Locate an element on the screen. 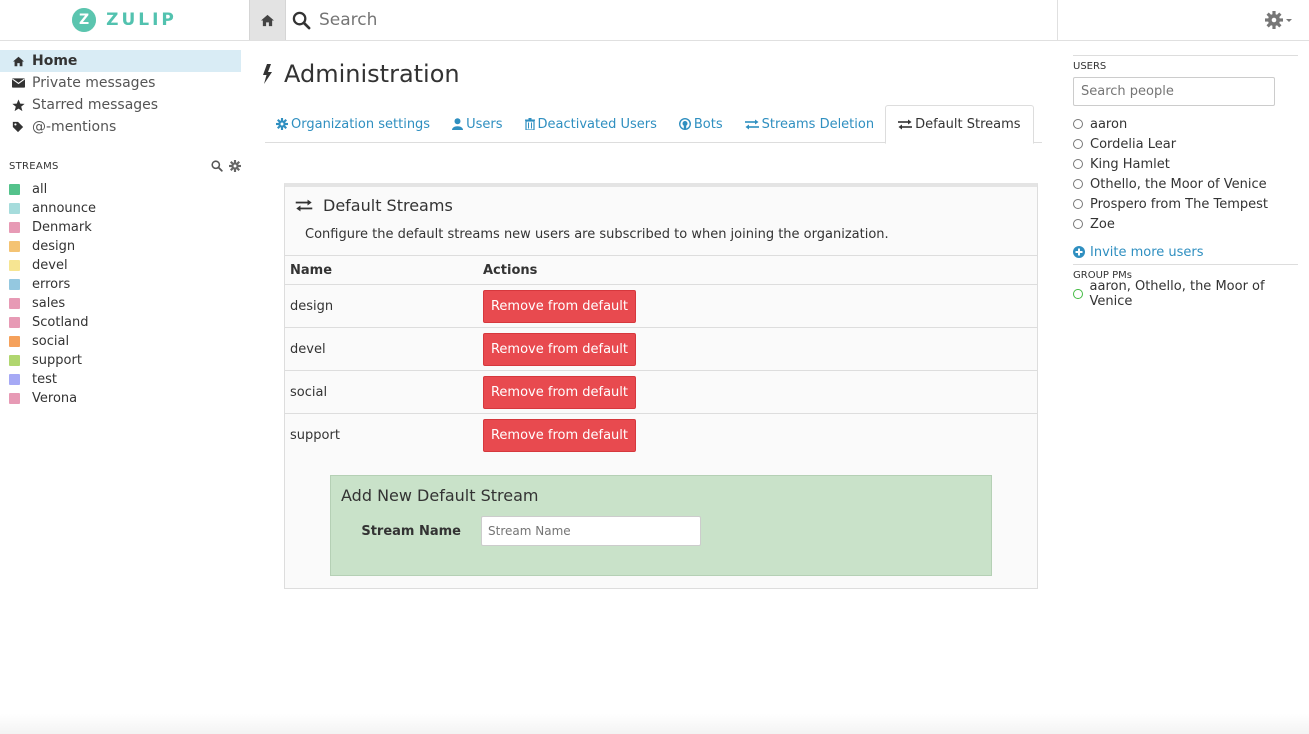 This screenshot has width=1309, height=734. tab-deactivated-users: Deactivated Users is located at coordinates (591, 124).